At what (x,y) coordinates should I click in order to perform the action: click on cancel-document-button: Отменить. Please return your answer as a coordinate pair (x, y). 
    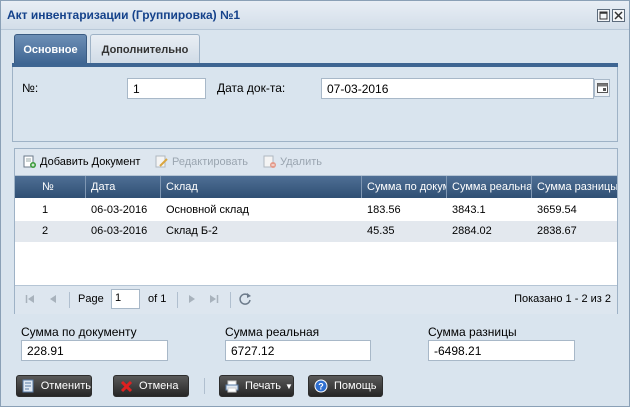
    Looking at the image, I should click on (54, 386).